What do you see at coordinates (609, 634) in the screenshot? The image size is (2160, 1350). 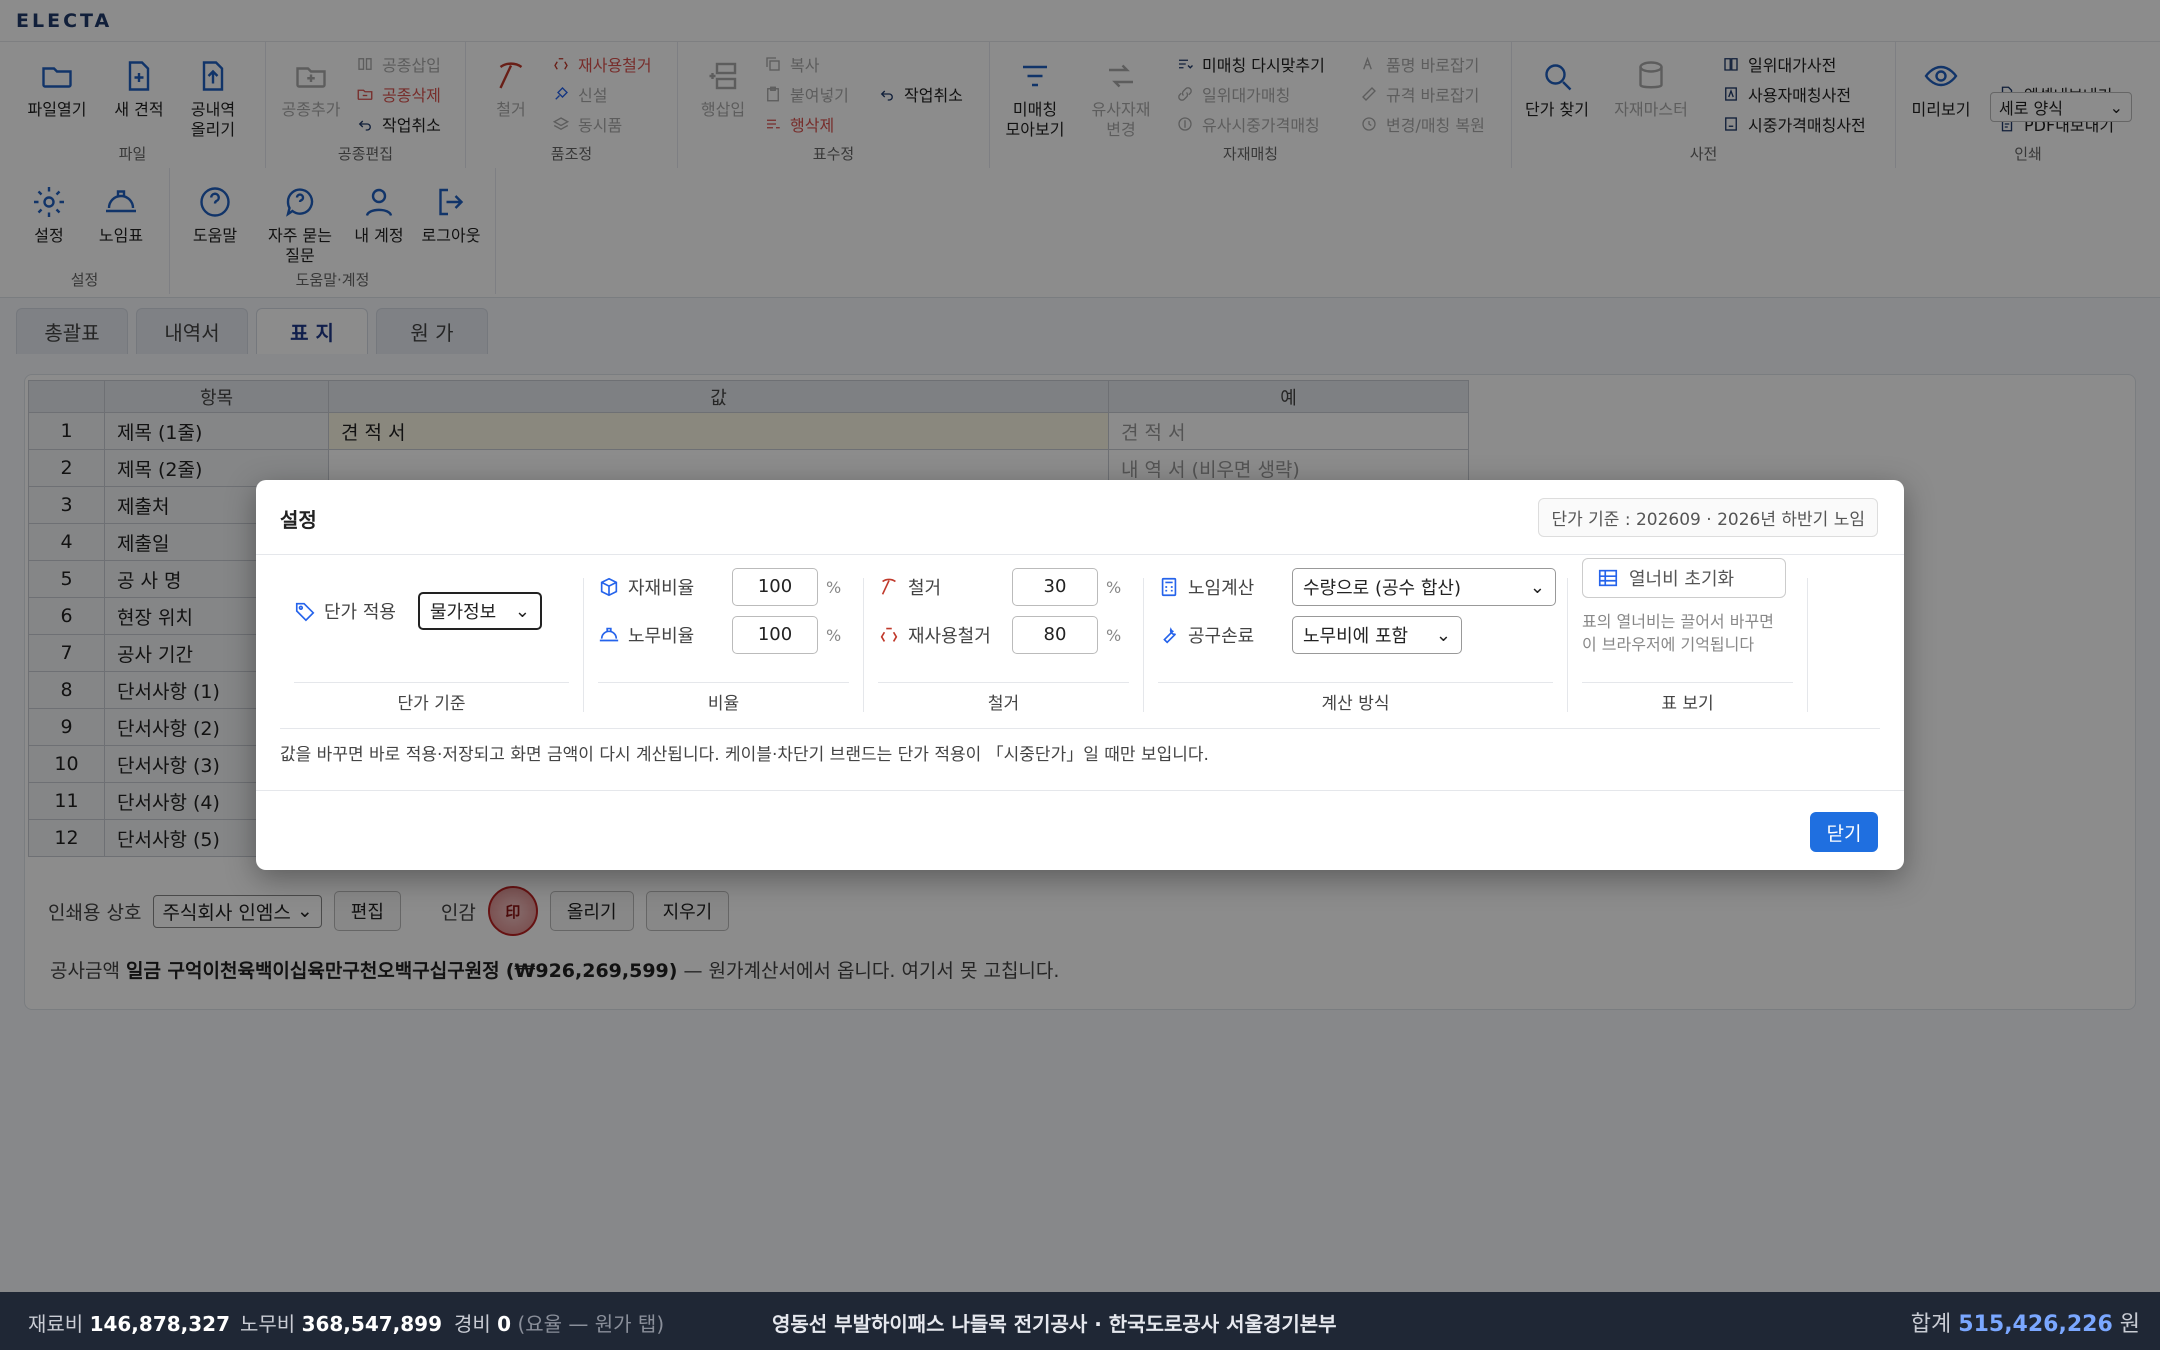 I see `hardhat-icon` at bounding box center [609, 634].